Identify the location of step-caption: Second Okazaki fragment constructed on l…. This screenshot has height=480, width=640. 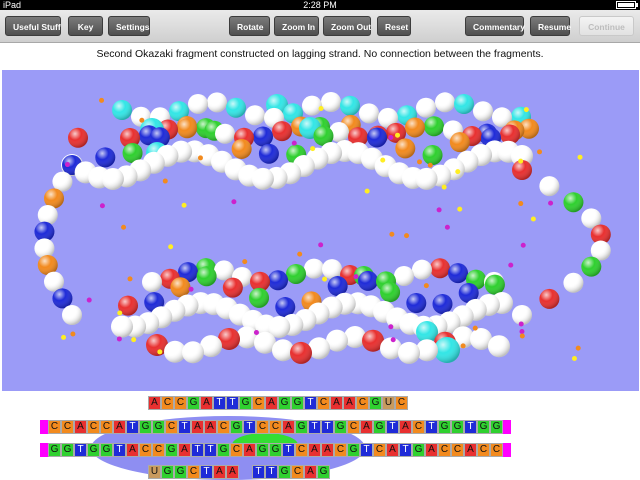
(320, 54).